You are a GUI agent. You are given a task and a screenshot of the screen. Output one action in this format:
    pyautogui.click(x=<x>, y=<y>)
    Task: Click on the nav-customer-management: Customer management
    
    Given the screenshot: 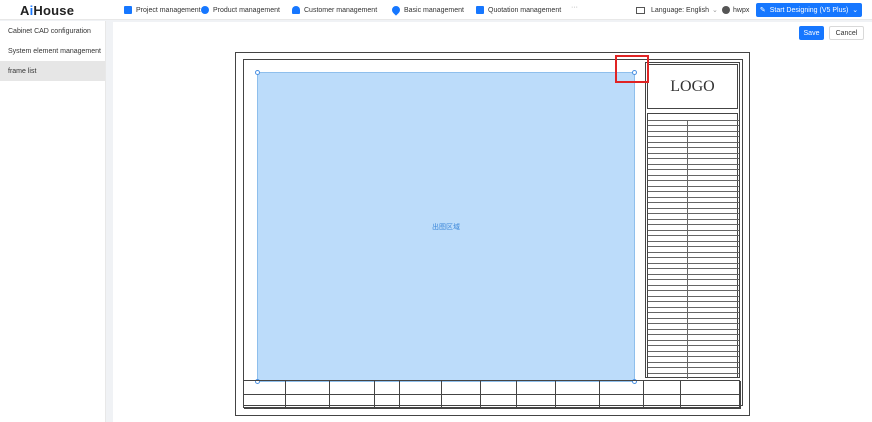 What is the action you would take?
    pyautogui.click(x=334, y=10)
    